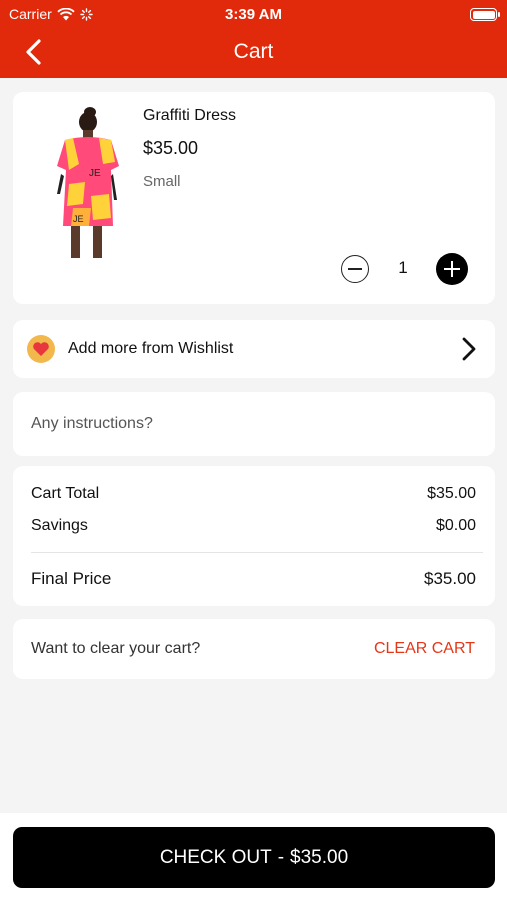 This screenshot has height=900, width=507. What do you see at coordinates (189, 116) in the screenshot?
I see `product-name: Graffiti Dress` at bounding box center [189, 116].